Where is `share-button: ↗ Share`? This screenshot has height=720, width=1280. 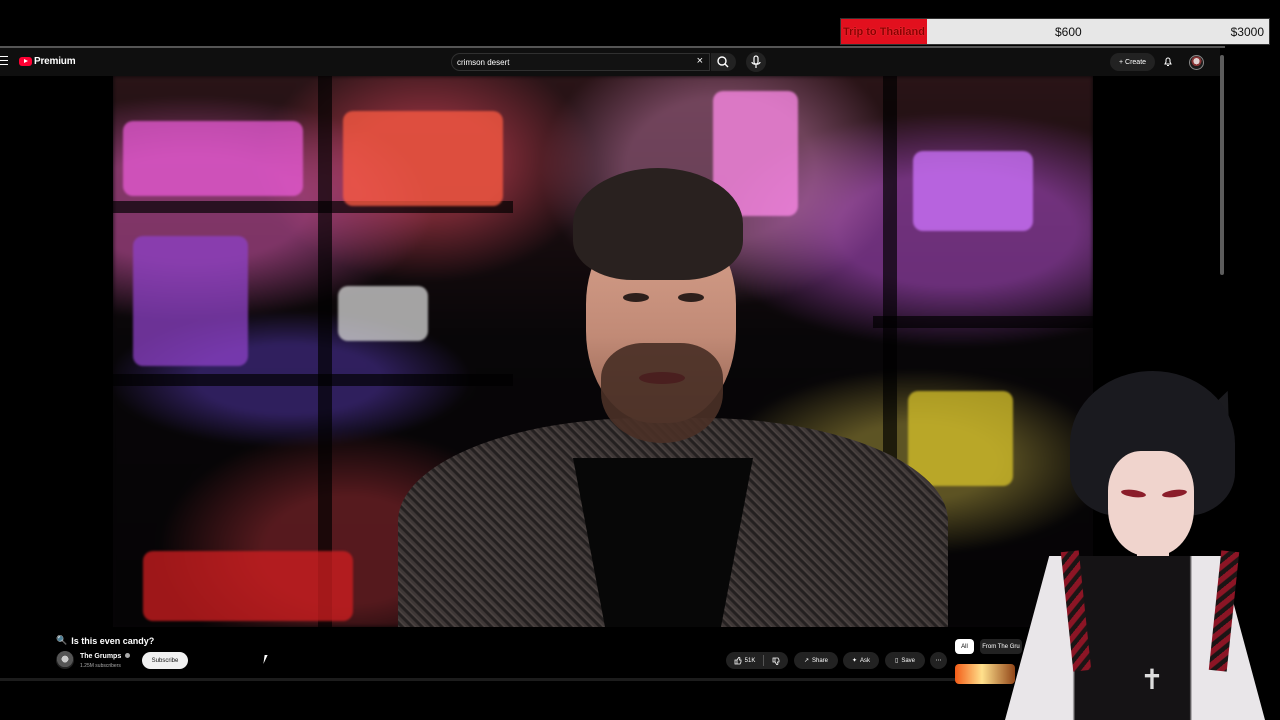 share-button: ↗ Share is located at coordinates (816, 660).